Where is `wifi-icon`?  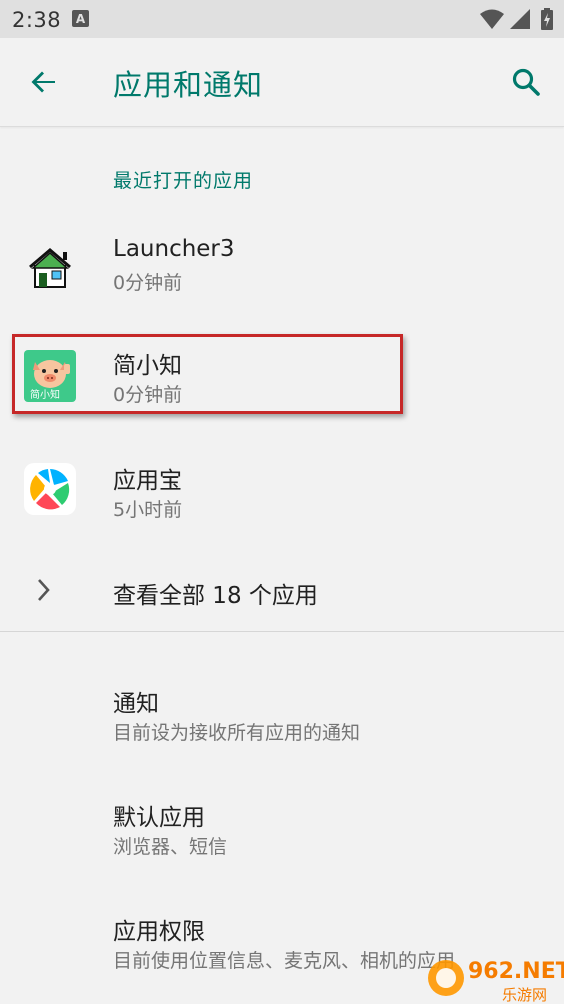
wifi-icon is located at coordinates (492, 19).